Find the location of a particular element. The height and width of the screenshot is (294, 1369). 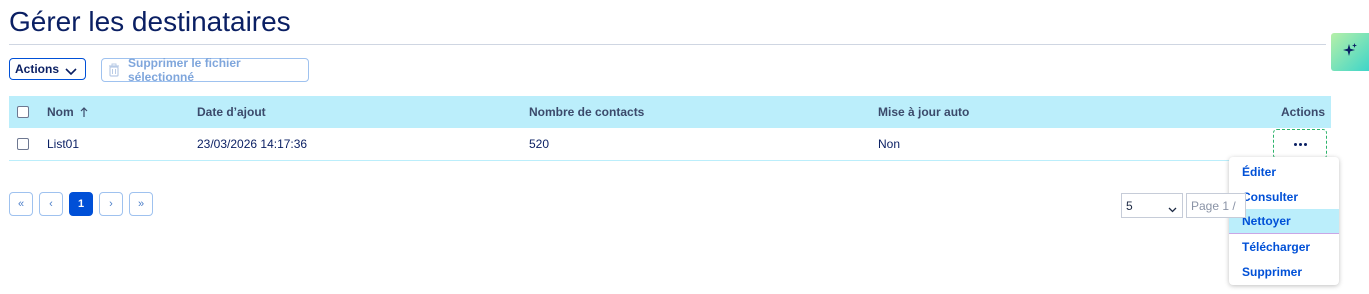

select-all-checkbox is located at coordinates (23, 112).